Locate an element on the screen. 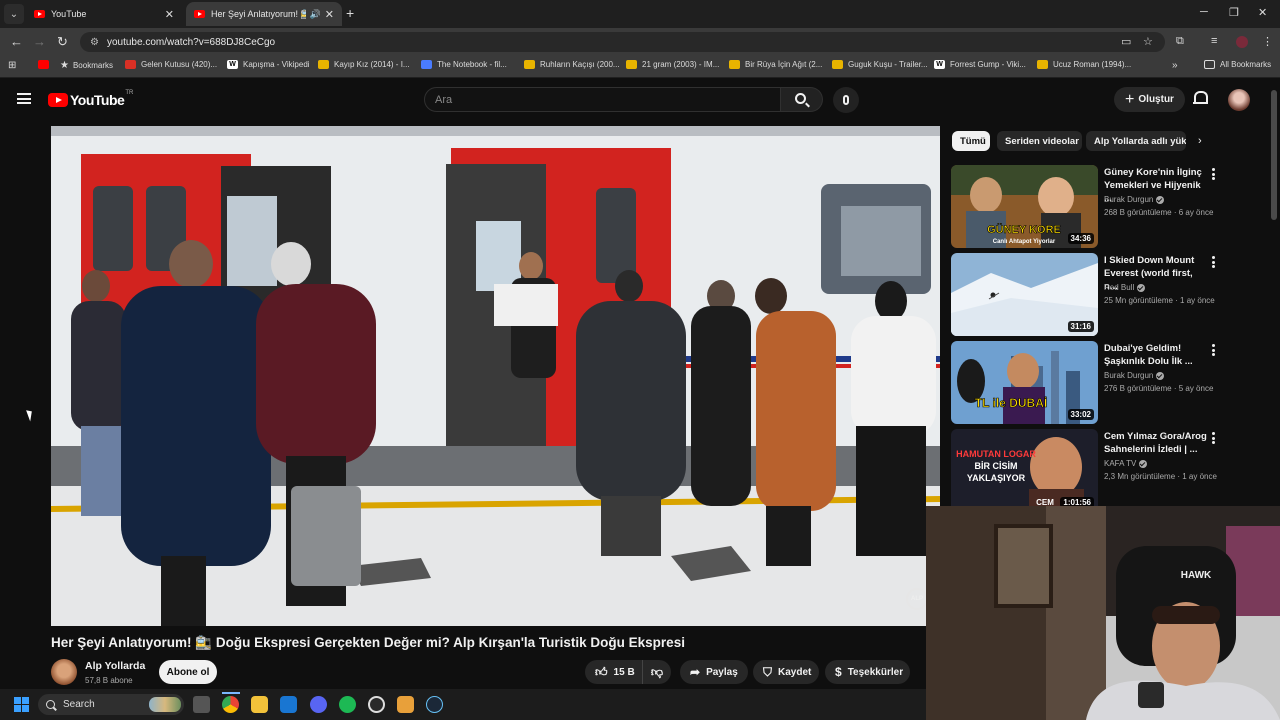 This screenshot has width=1280, height=720. steam-icon is located at coordinates (434, 704).